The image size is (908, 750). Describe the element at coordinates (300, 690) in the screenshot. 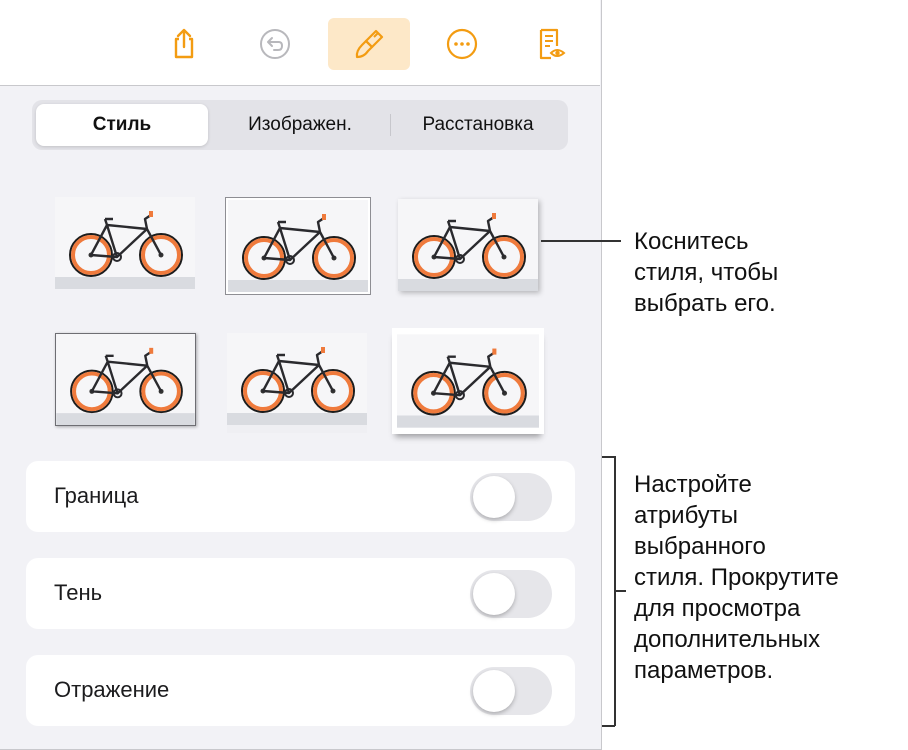

I see `option-row-reflection: Отражение` at that location.